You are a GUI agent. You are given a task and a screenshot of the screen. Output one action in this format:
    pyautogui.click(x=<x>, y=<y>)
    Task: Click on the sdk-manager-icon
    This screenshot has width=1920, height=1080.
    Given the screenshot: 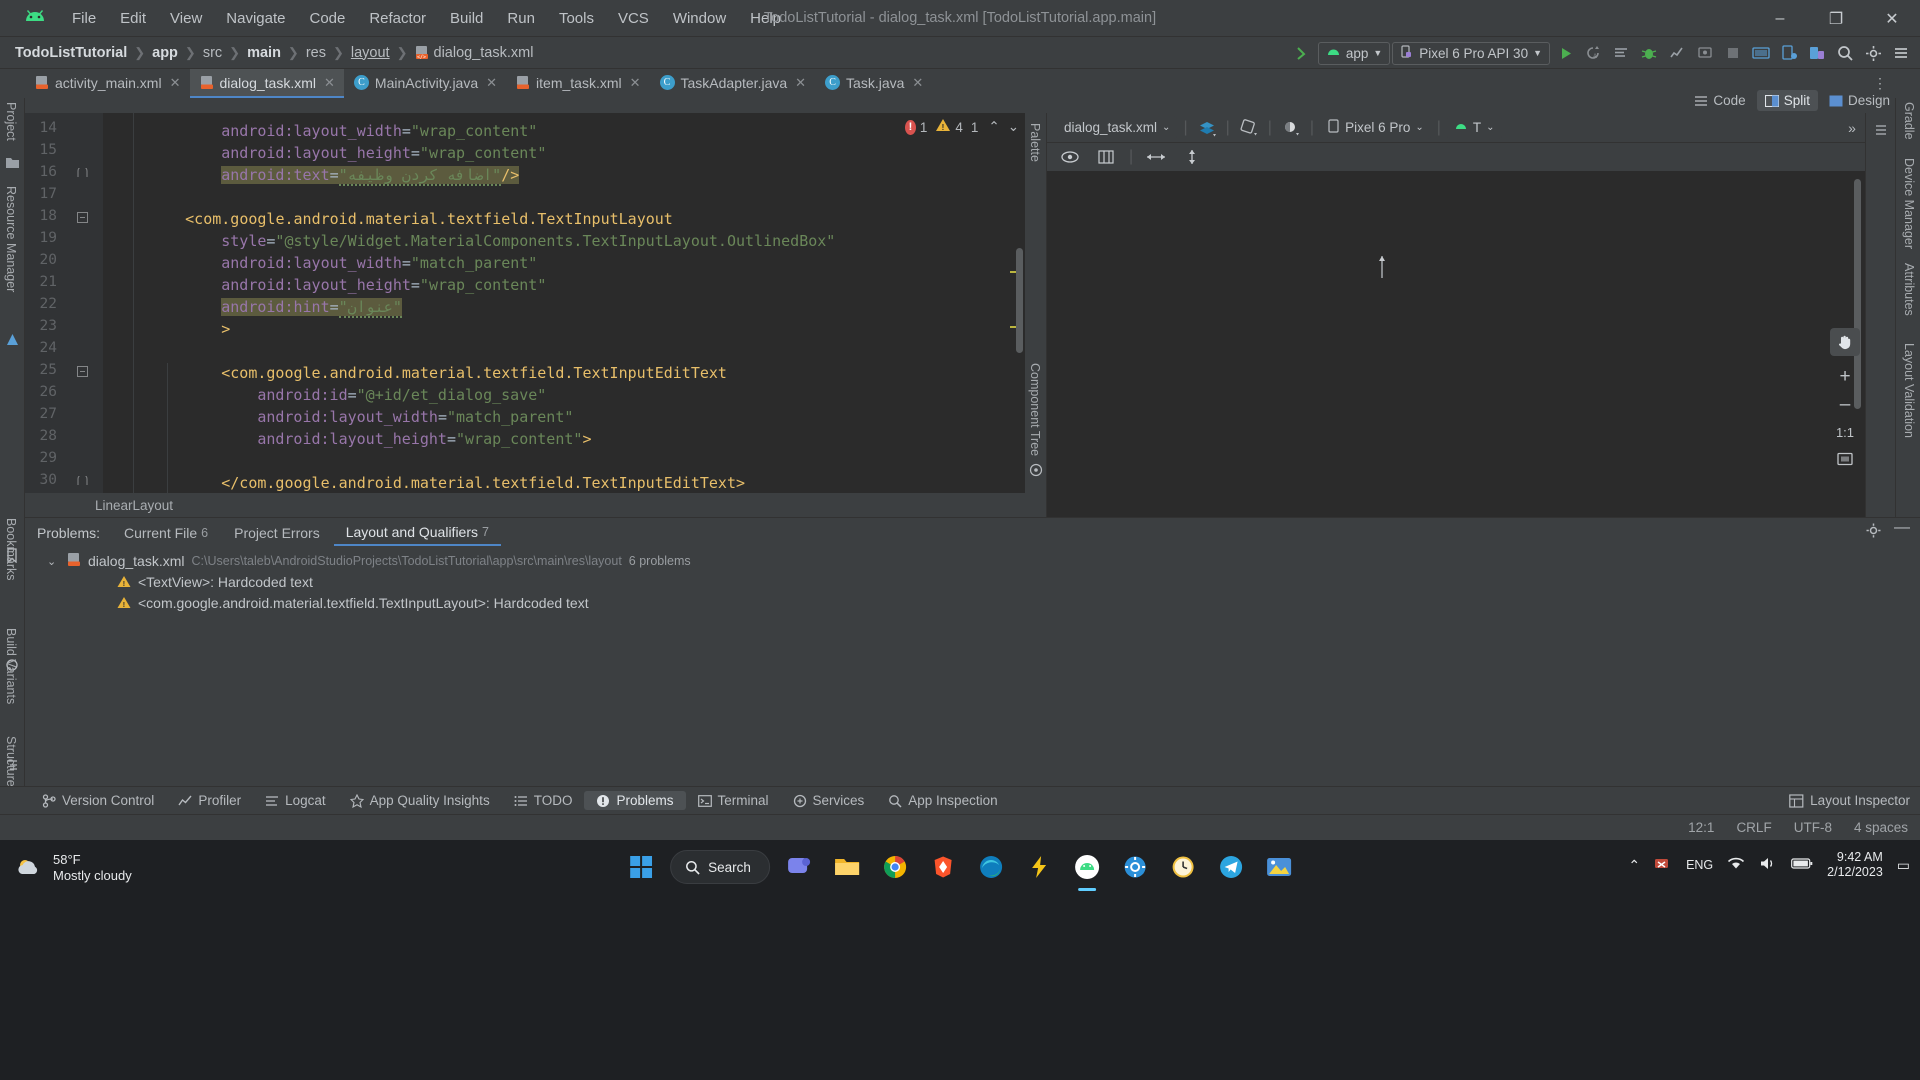 What is the action you would take?
    pyautogui.click(x=1761, y=53)
    